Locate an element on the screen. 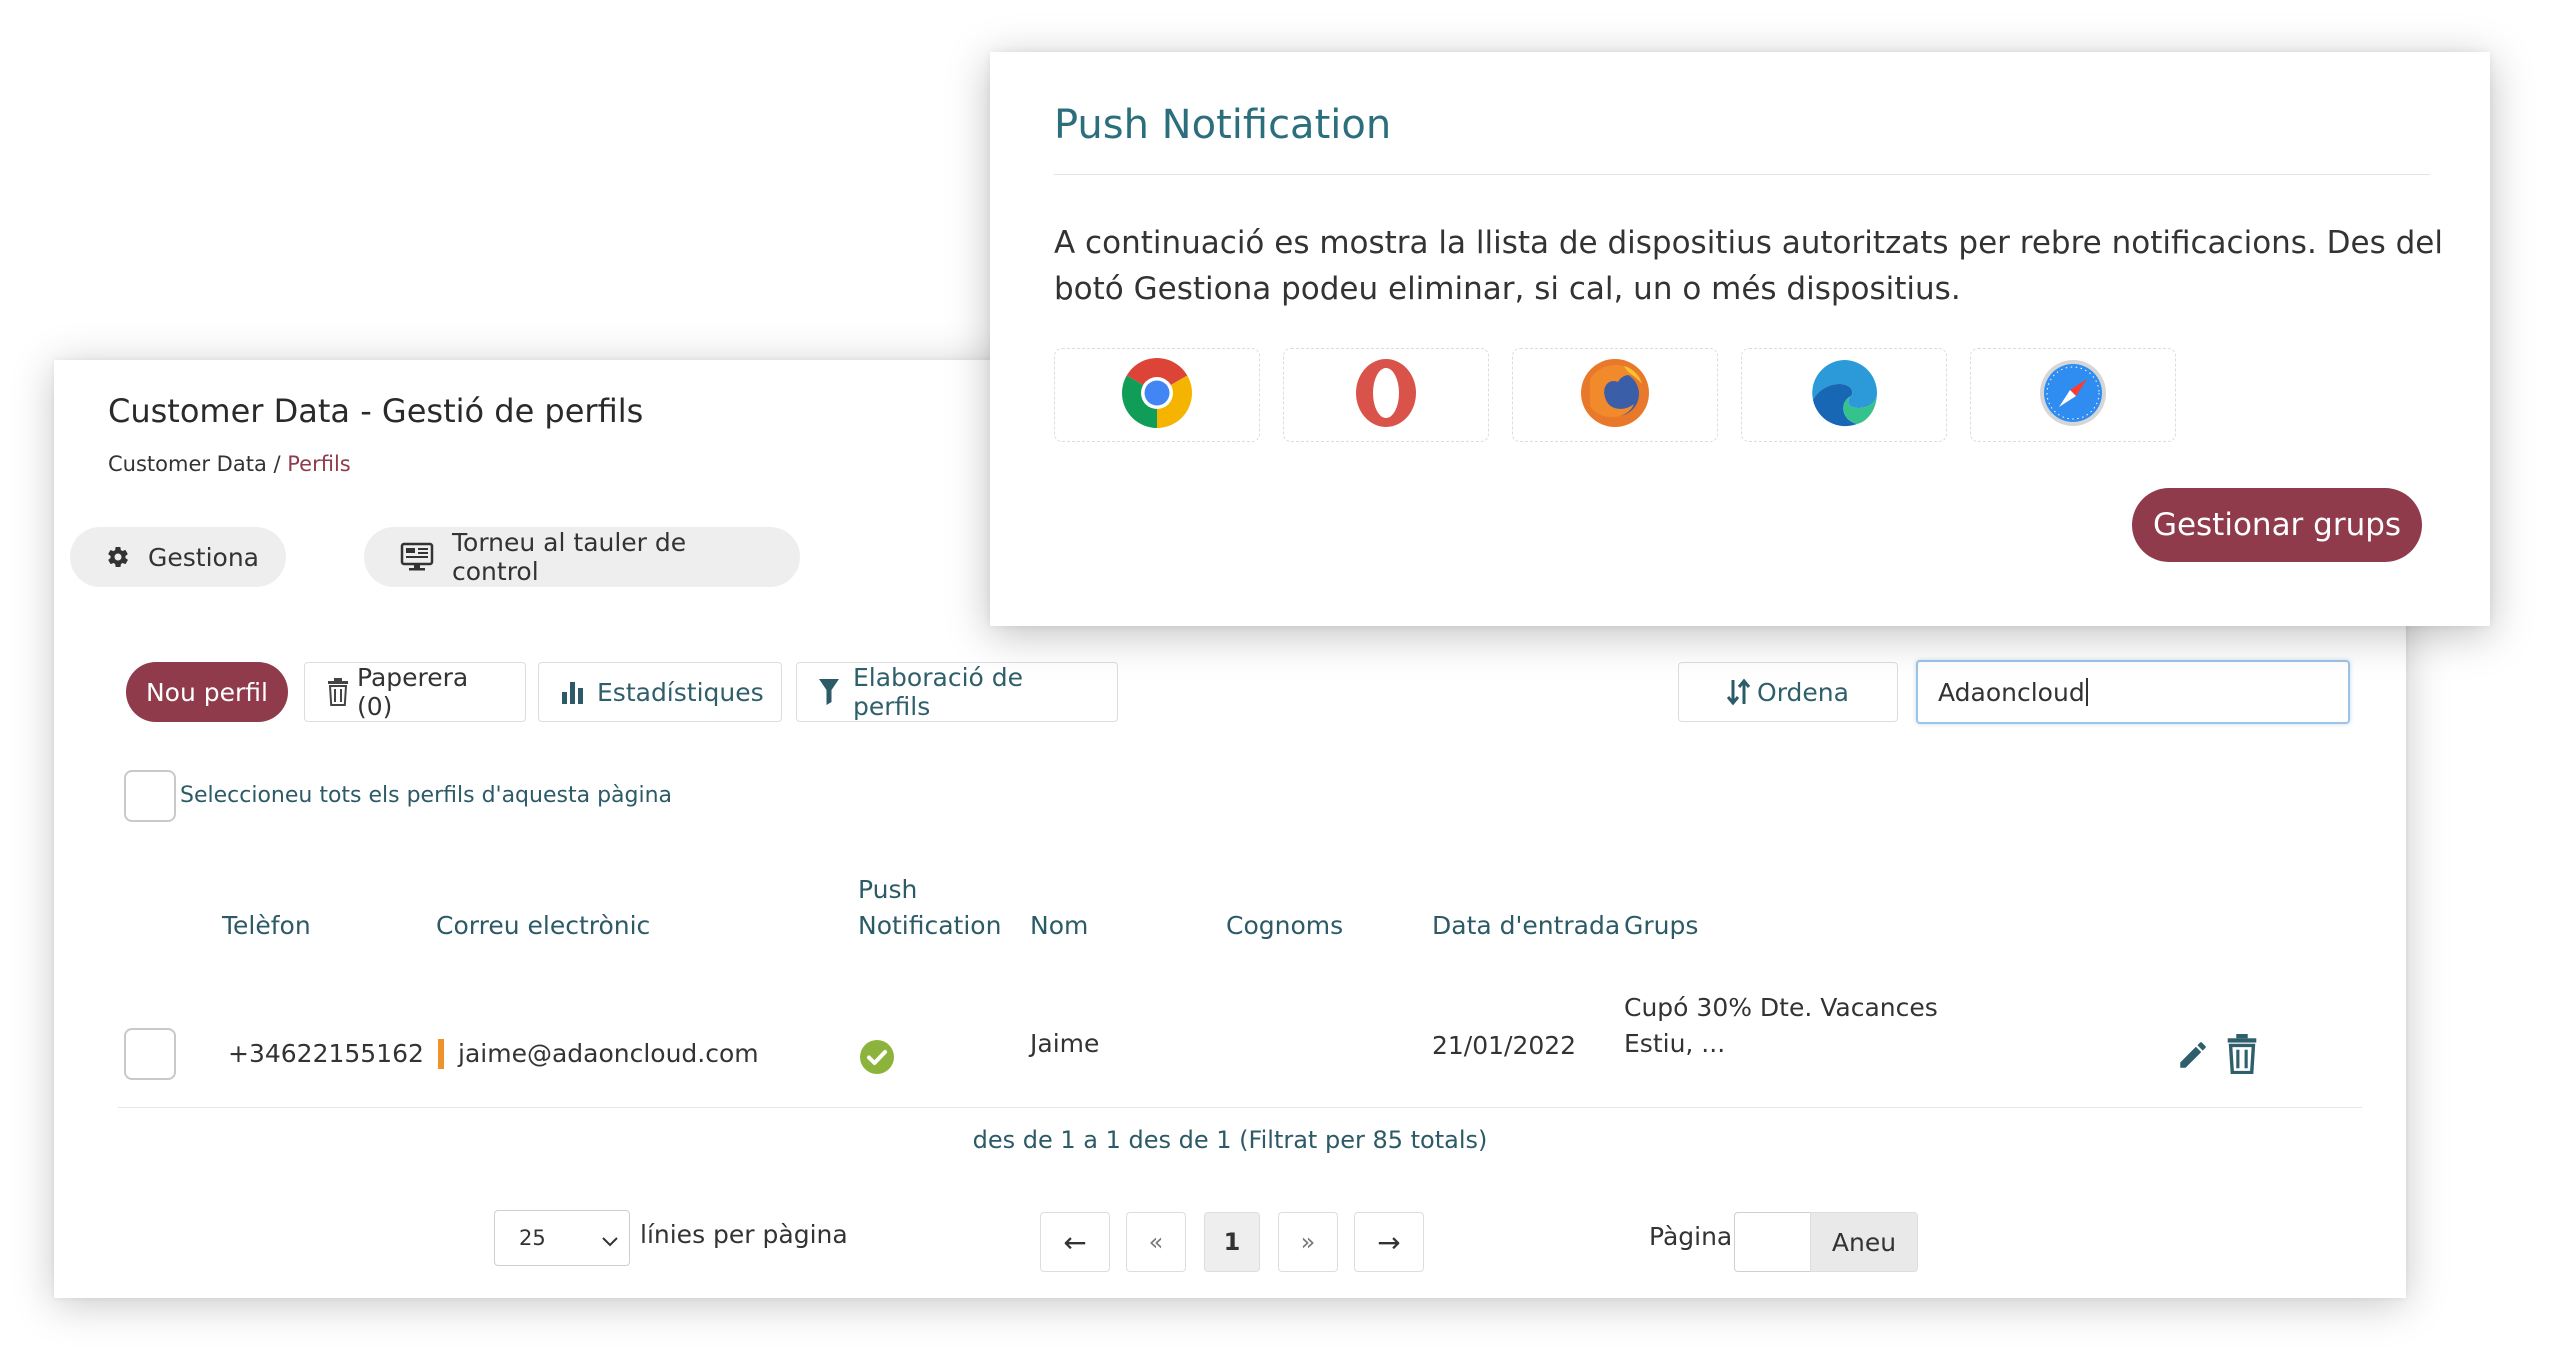 The width and height of the screenshot is (2552, 1349). cell-groups-line1: Cupó 30% Dte. Vacances is located at coordinates (1781, 1007).